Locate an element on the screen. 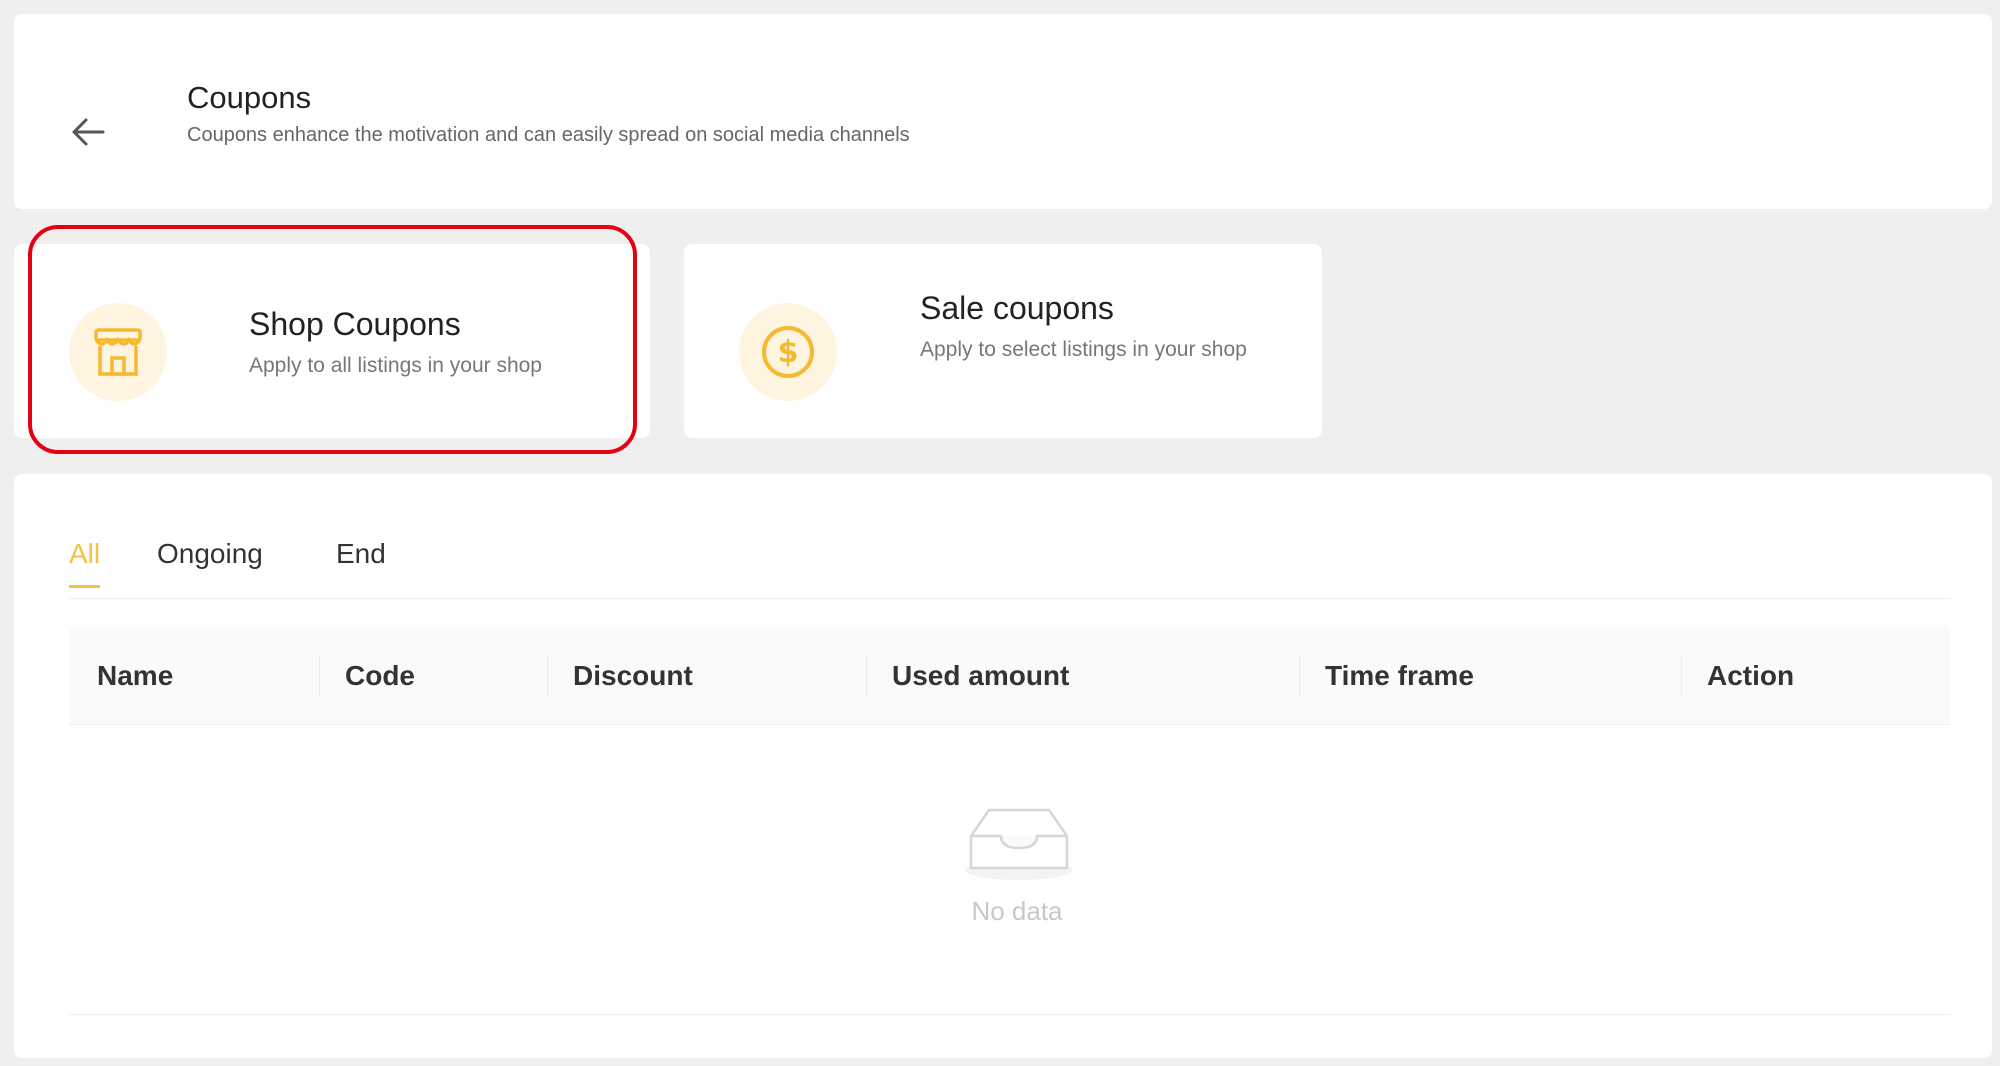  tab-end: End is located at coordinates (361, 563).